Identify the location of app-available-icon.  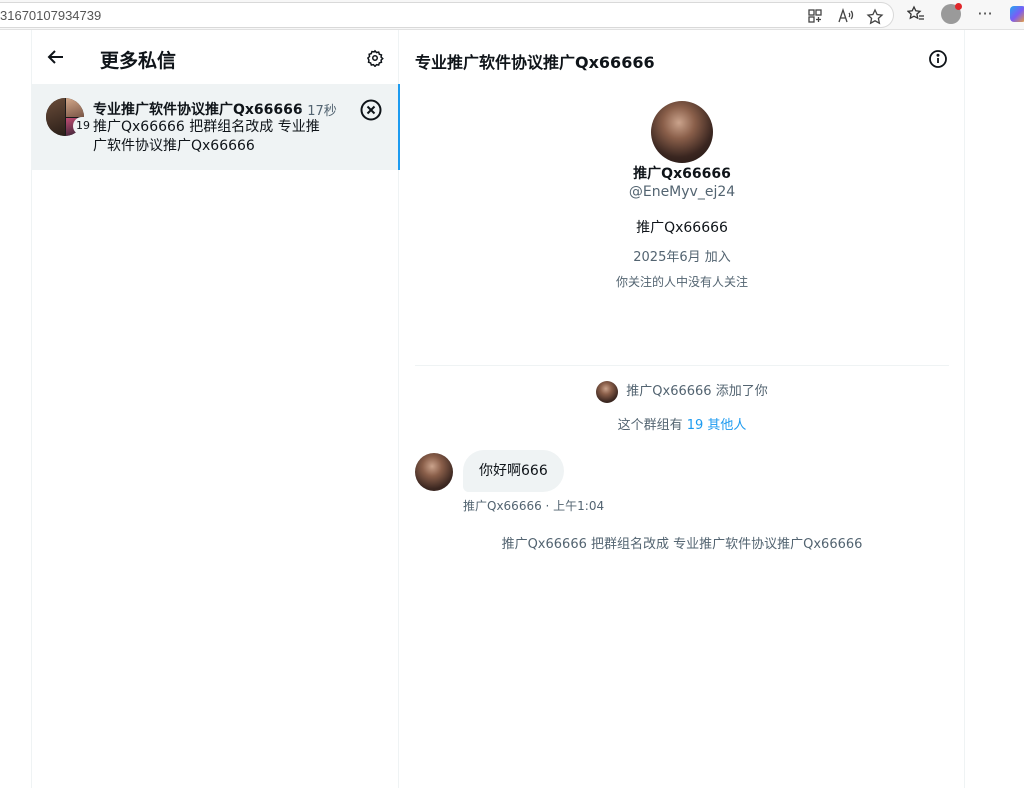
(815, 17).